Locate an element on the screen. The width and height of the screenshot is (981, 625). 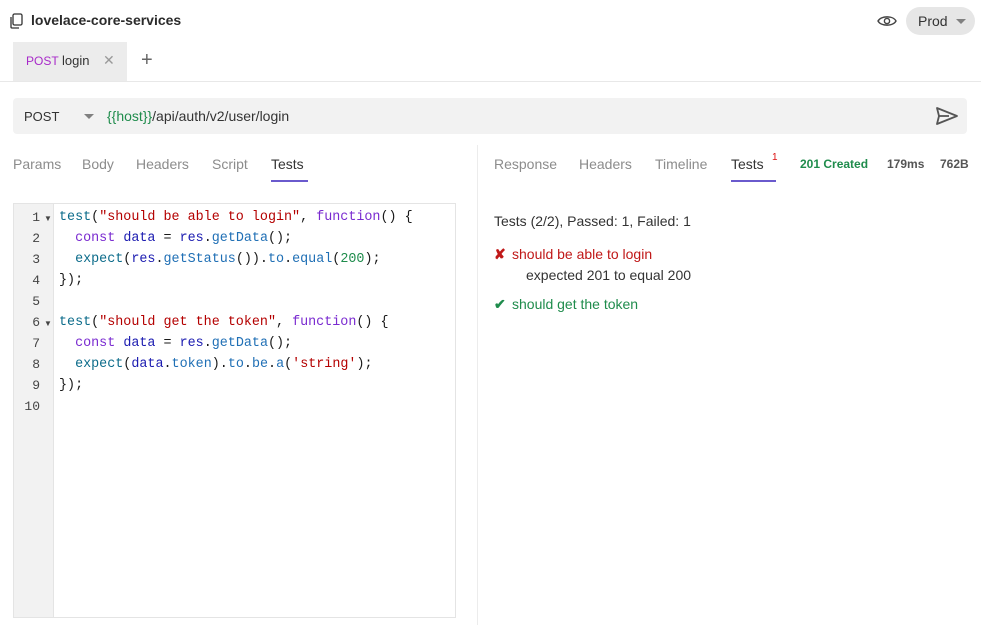
request-tab-method: POST is located at coordinates (42, 61).